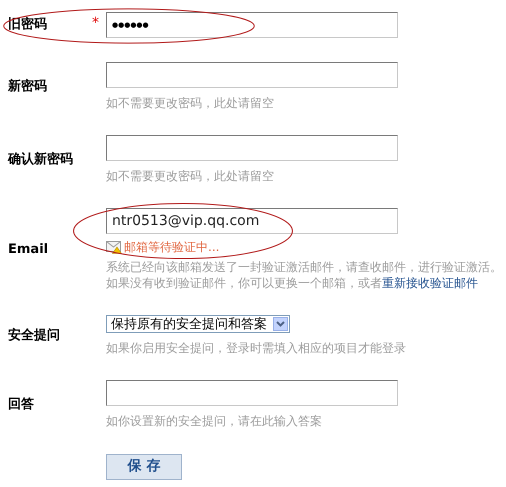  I want to click on required-mark: *, so click(95, 23).